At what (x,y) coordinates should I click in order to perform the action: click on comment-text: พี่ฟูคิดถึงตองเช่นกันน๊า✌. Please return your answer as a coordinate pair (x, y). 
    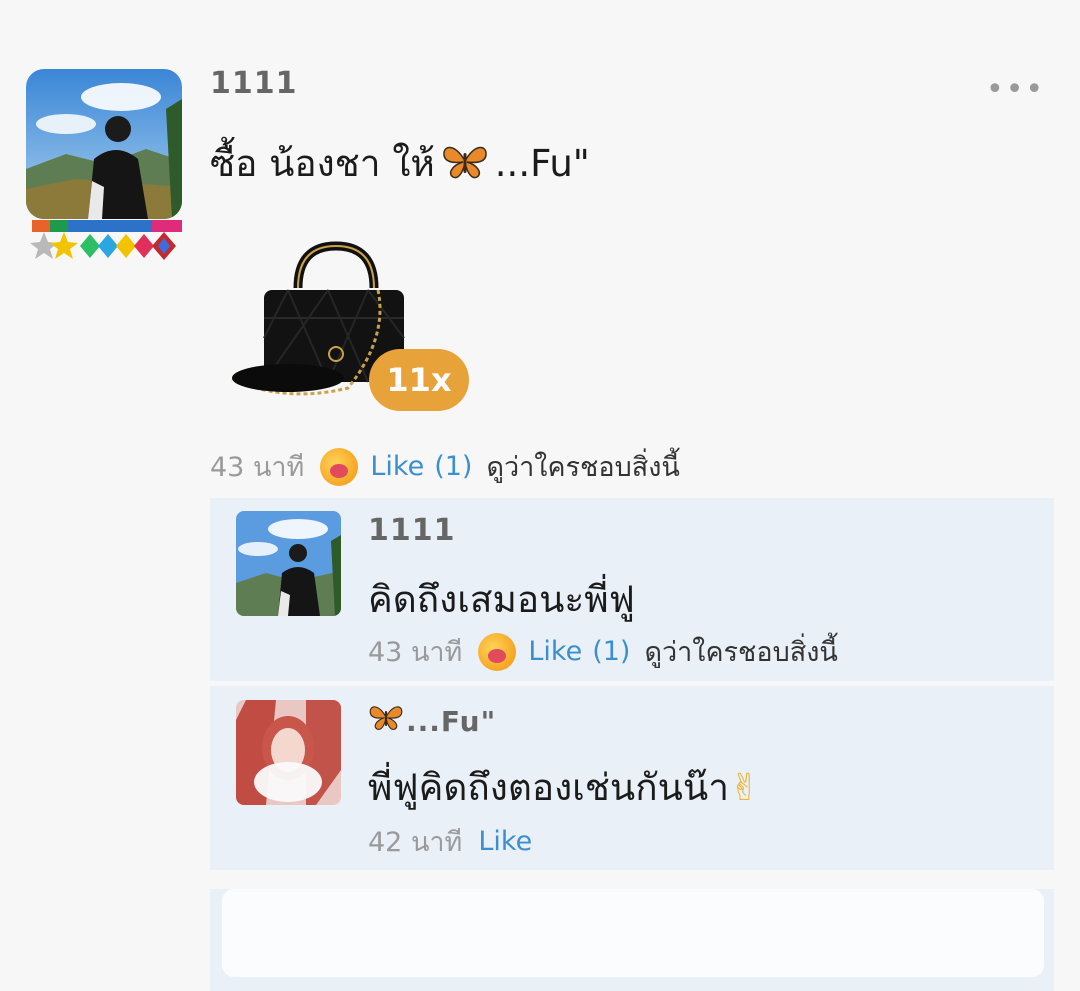
    Looking at the image, I should click on (564, 787).